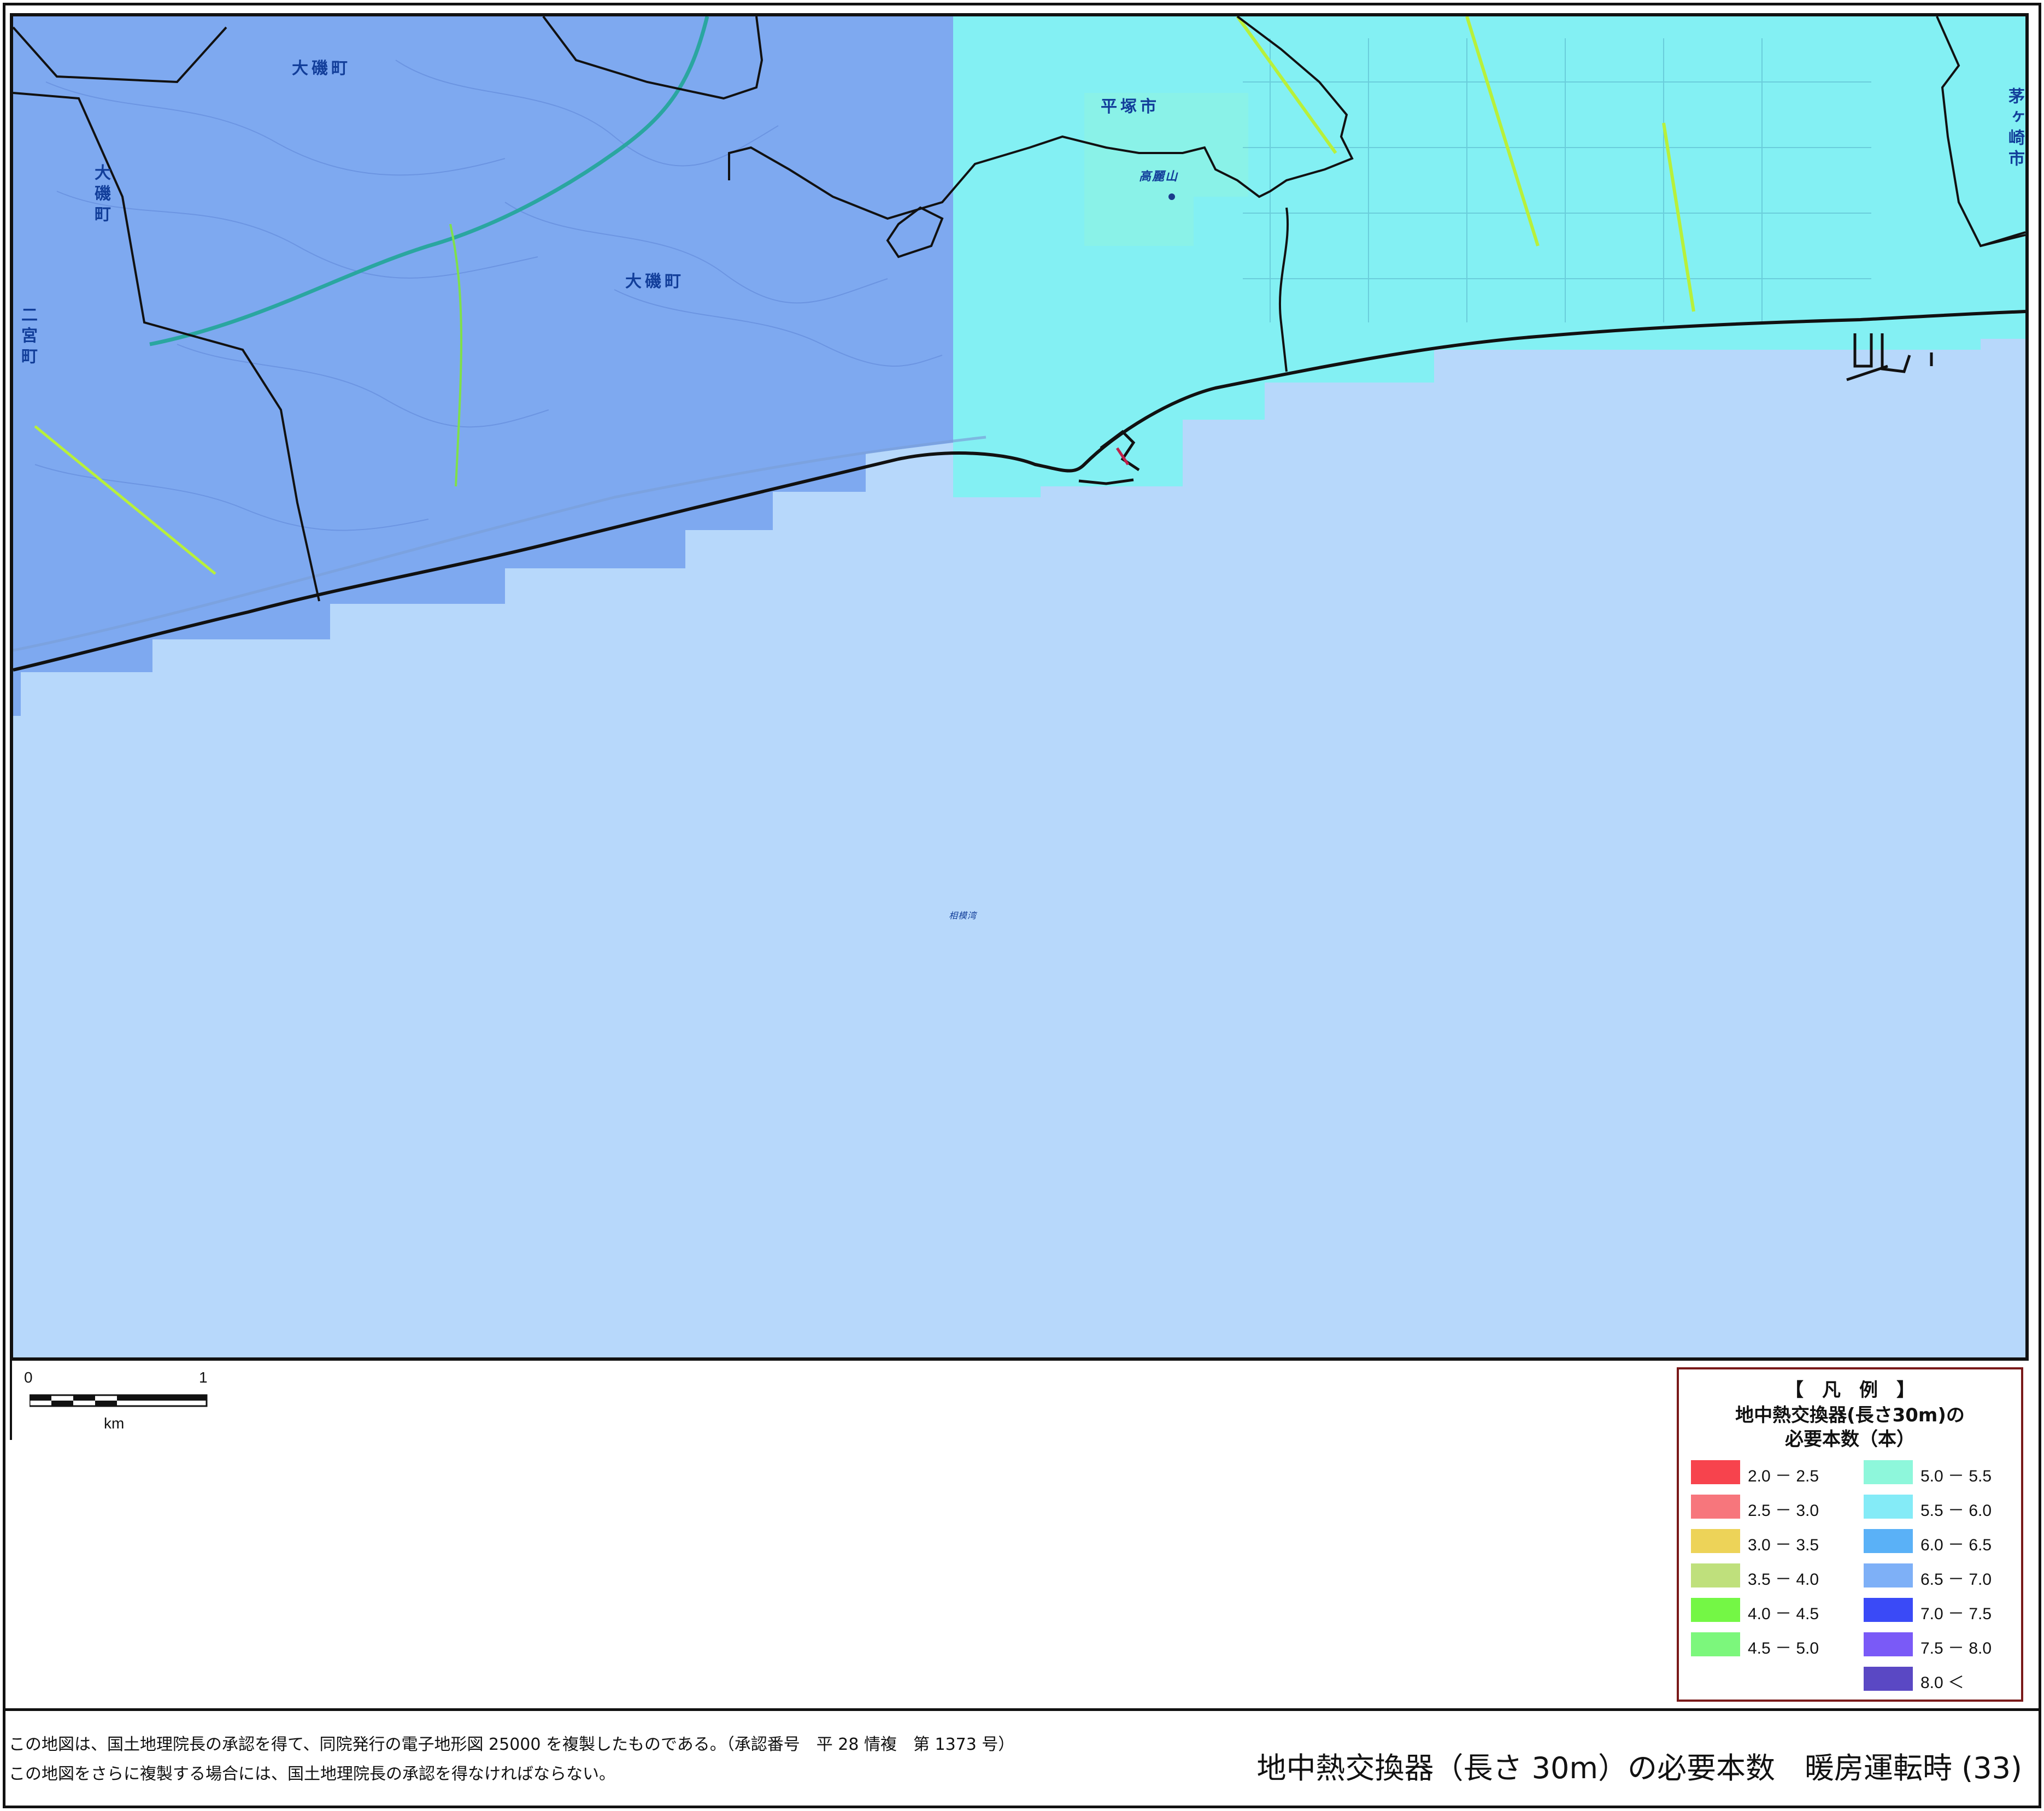 This screenshot has width=2044, height=1811. What do you see at coordinates (1850, 1390) in the screenshot?
I see `legend-header: 【 凡 例 】` at bounding box center [1850, 1390].